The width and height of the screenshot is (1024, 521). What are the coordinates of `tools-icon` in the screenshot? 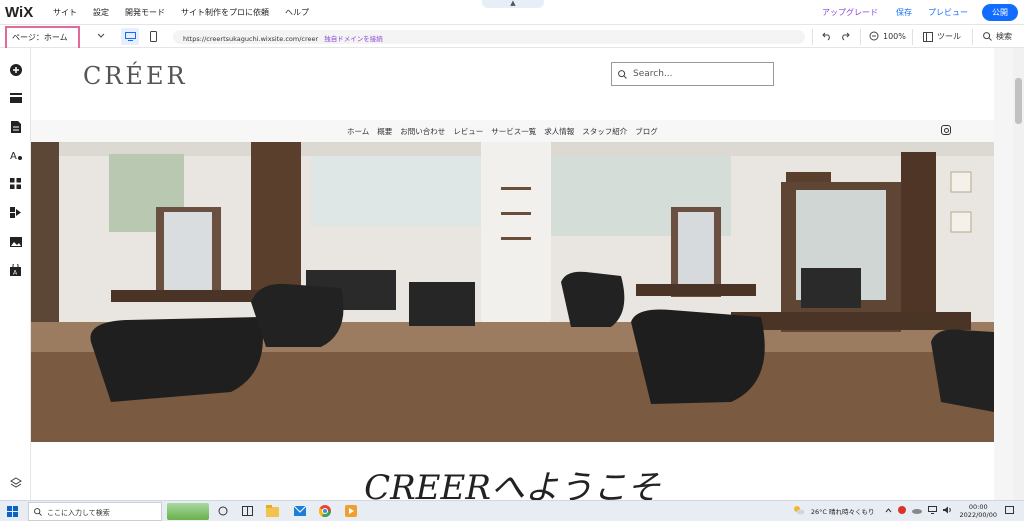 It's located at (928, 36).